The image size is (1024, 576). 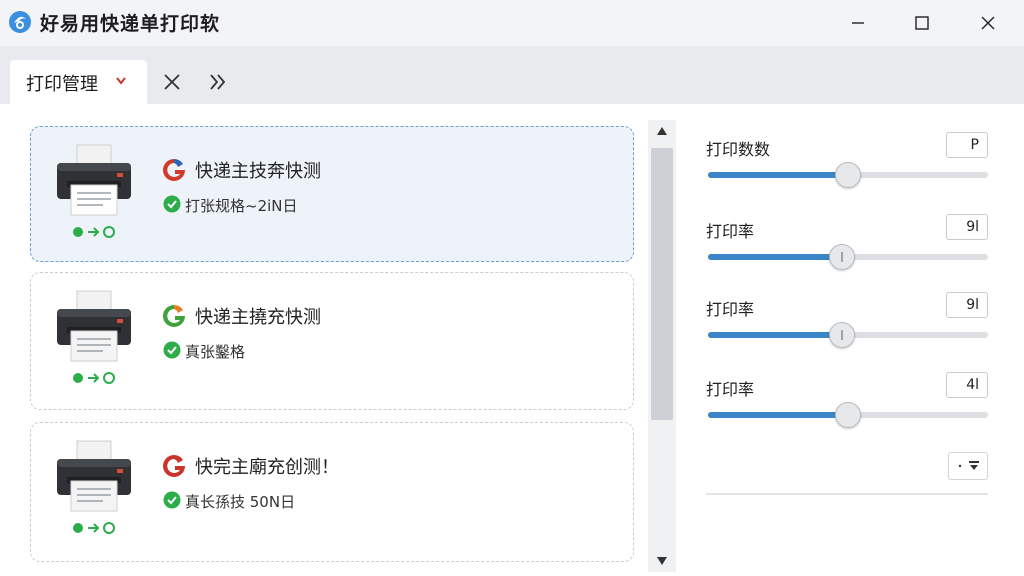 What do you see at coordinates (258, 317) in the screenshot?
I see `job-title: 快递主撓充快测` at bounding box center [258, 317].